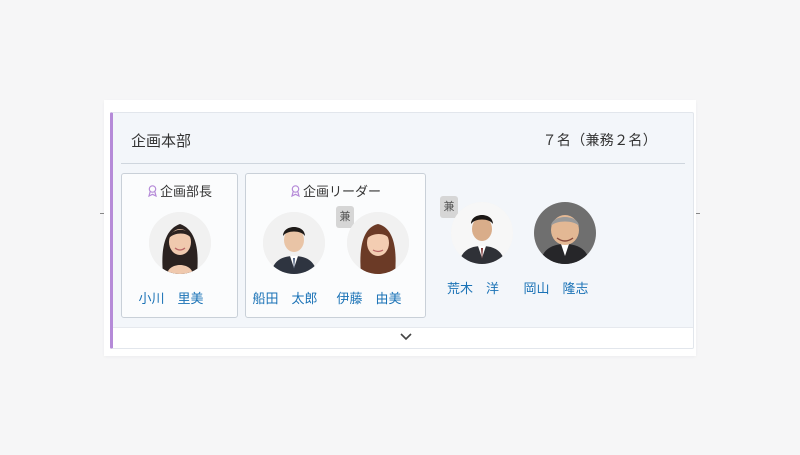  What do you see at coordinates (285, 297) in the screenshot?
I see `member-name: 船田 太郎` at bounding box center [285, 297].